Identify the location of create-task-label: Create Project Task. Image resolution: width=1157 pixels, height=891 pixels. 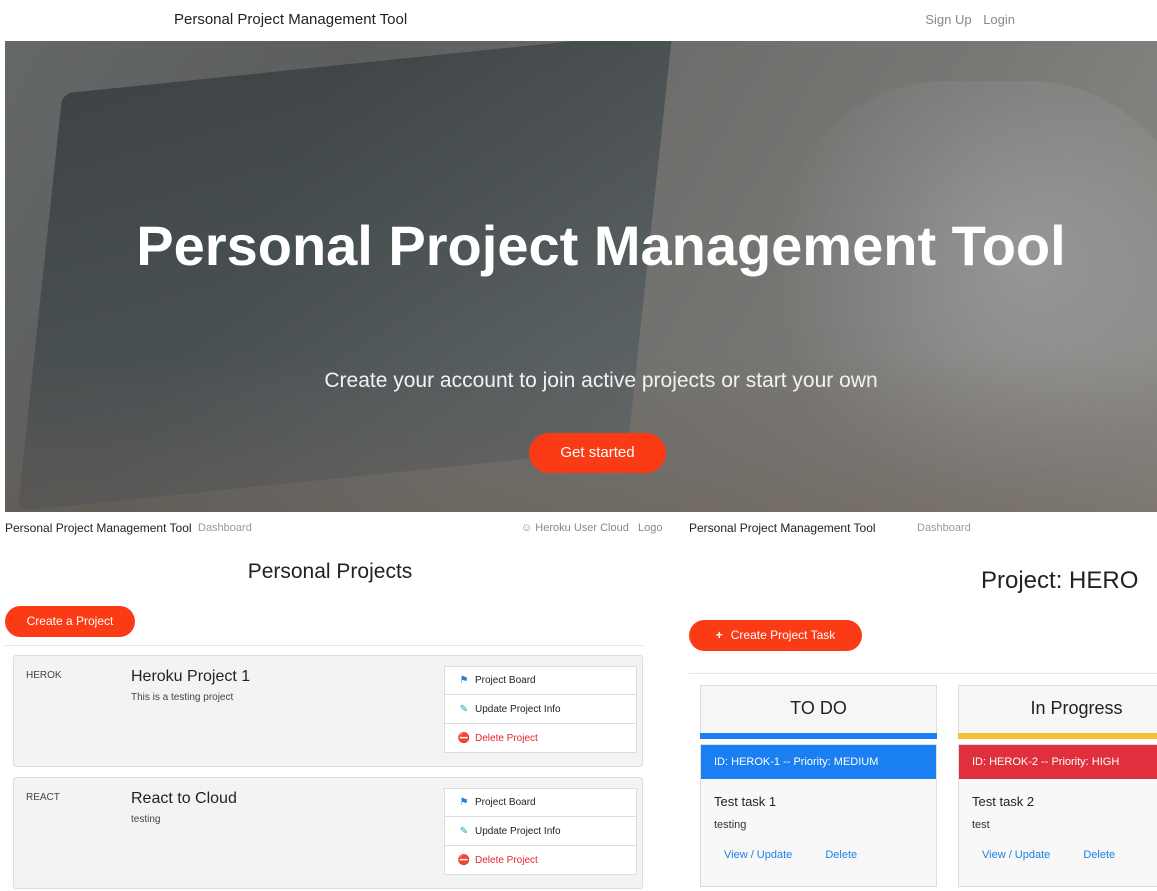
(783, 635).